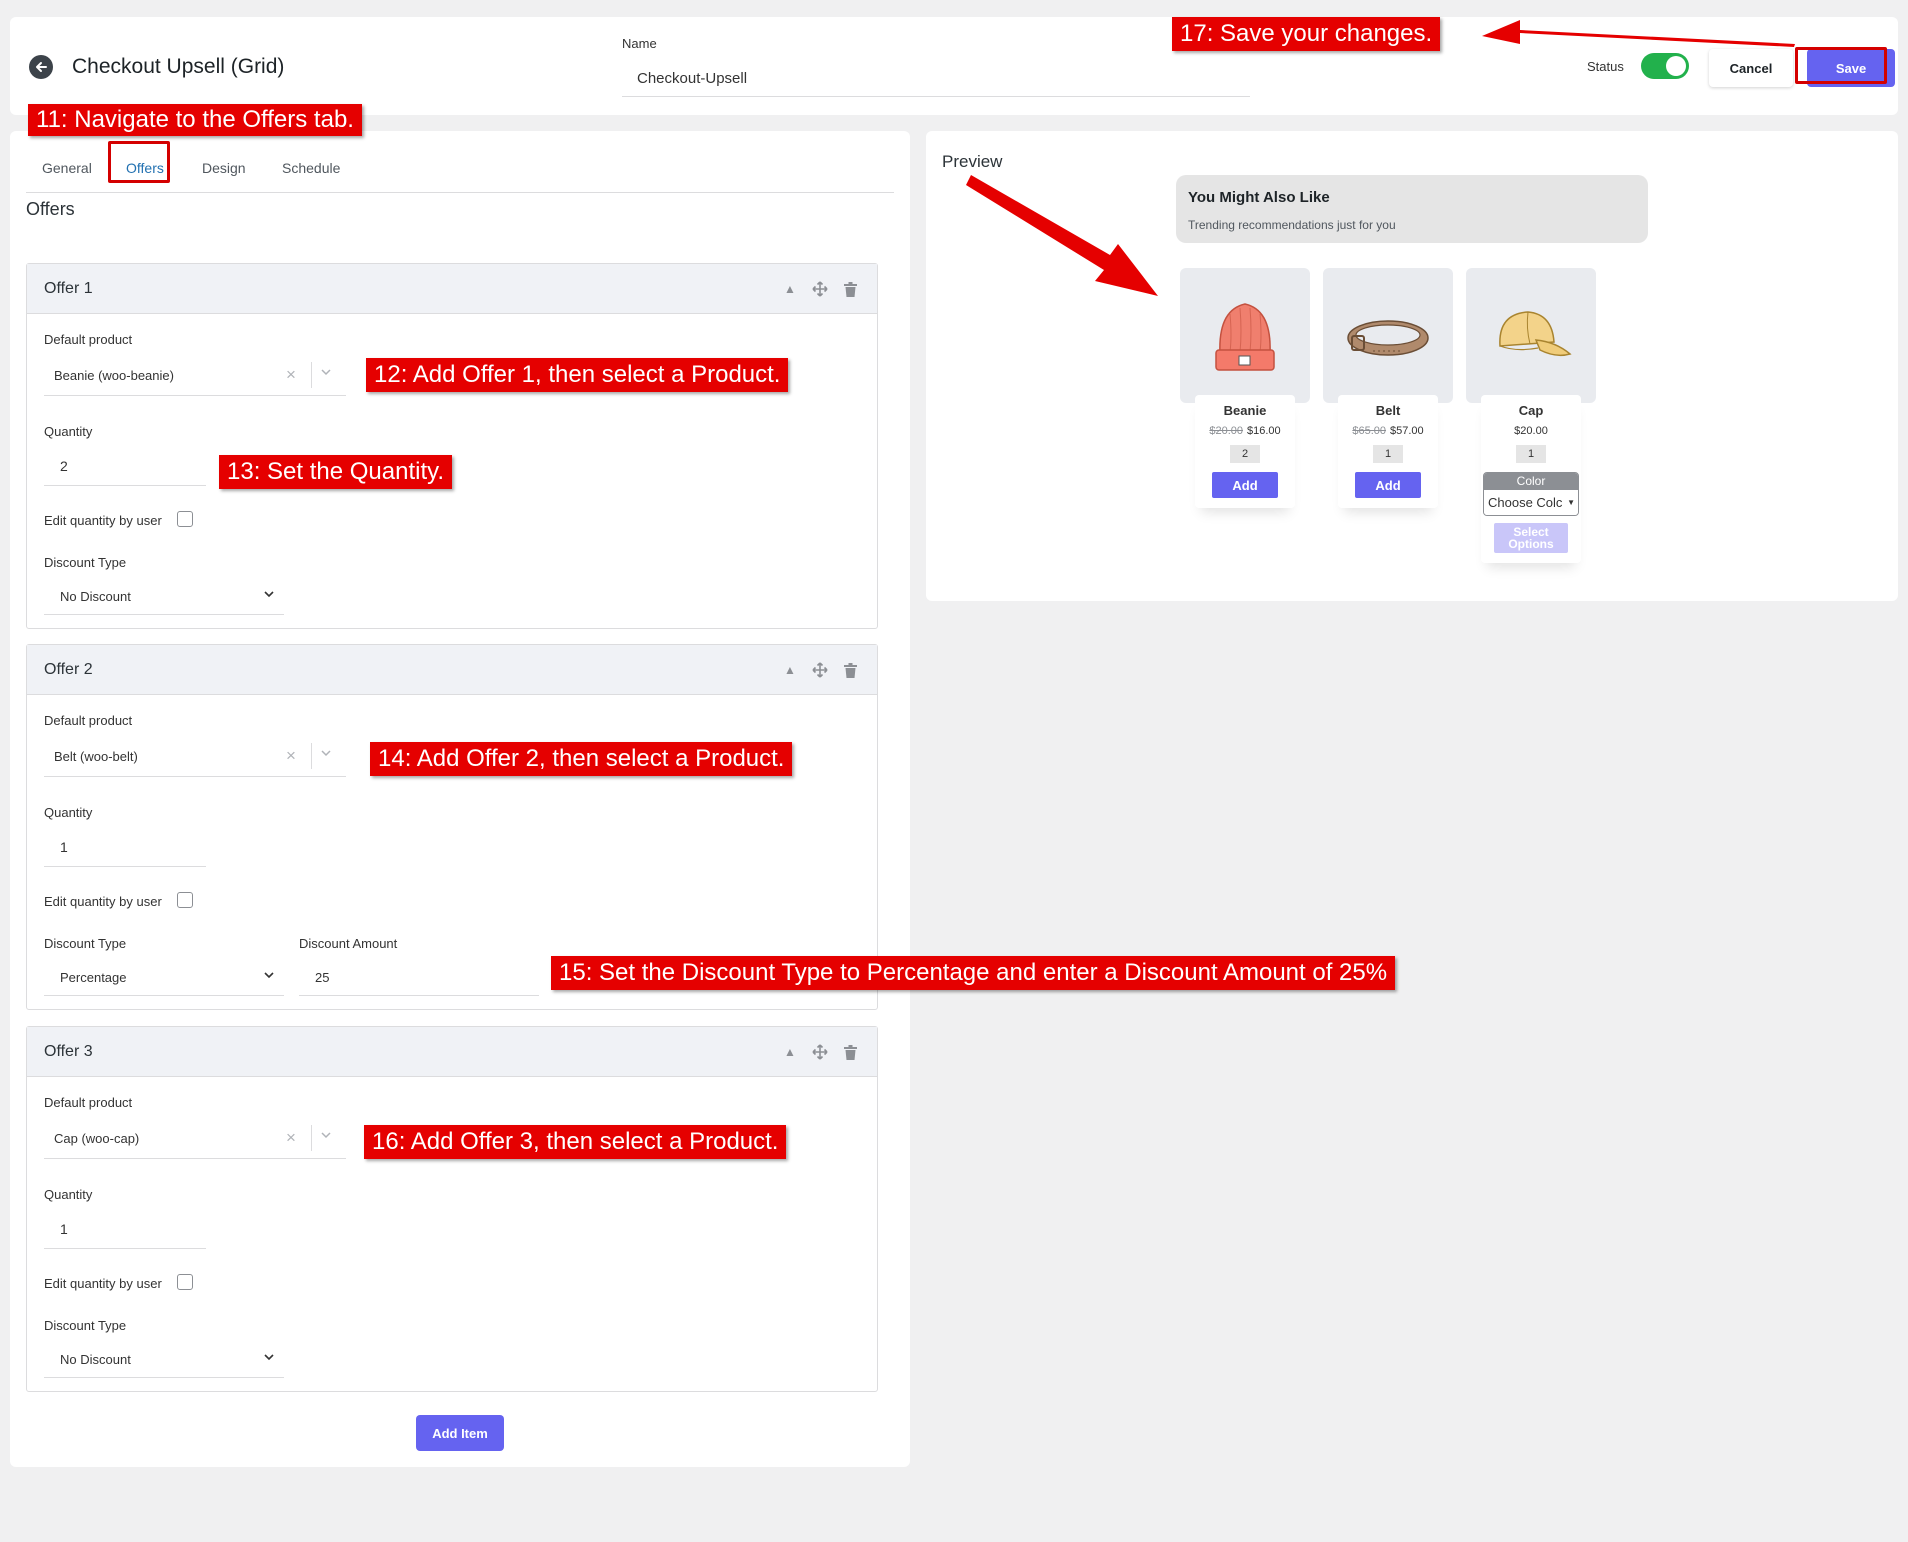  What do you see at coordinates (1264, 431) in the screenshot?
I see `sale-price: $16.00` at bounding box center [1264, 431].